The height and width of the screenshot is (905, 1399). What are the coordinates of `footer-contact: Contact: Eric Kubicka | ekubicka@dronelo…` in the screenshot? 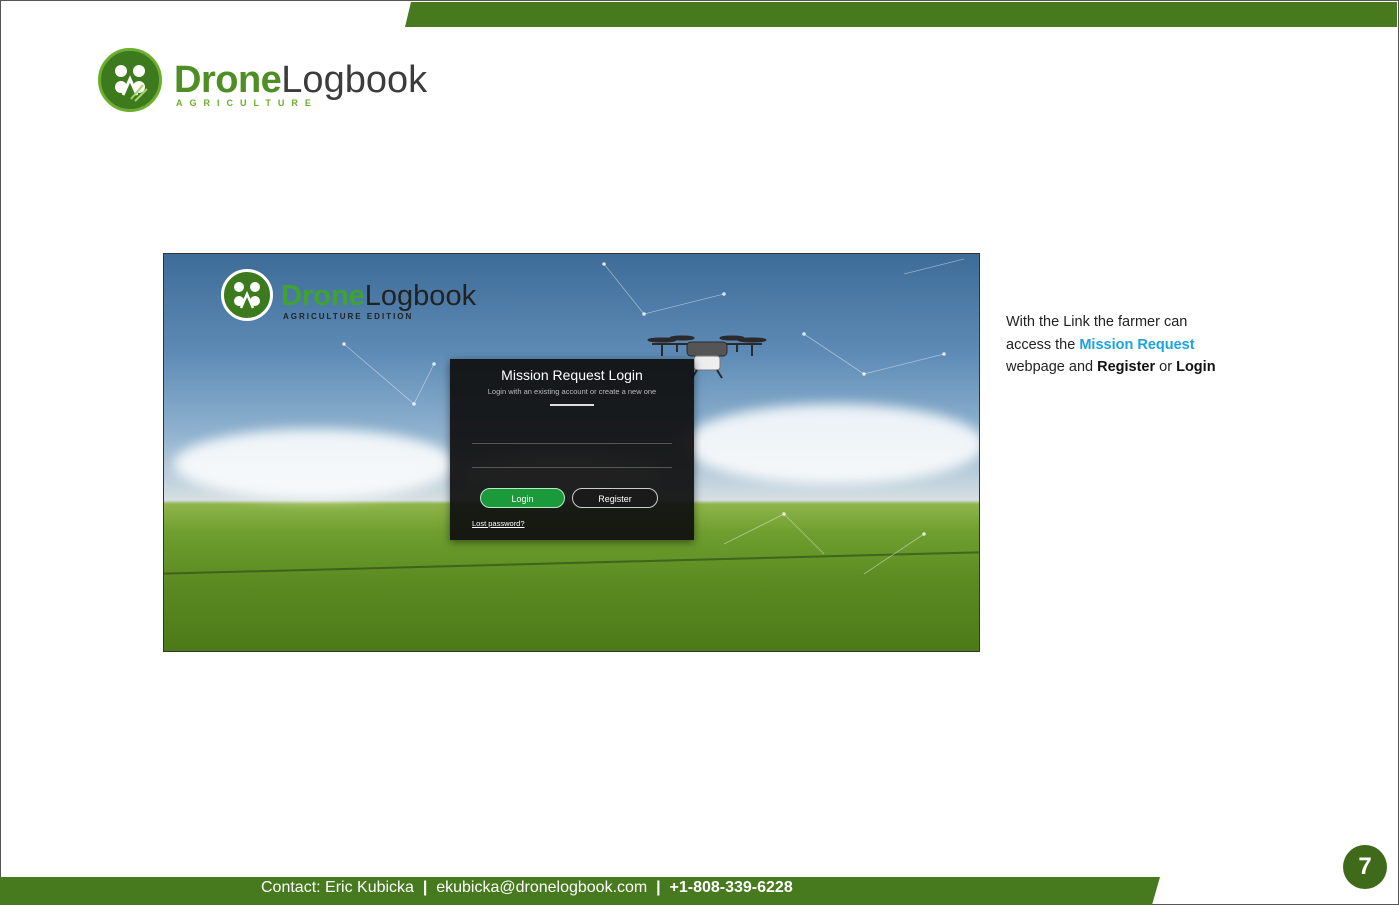 It's located at (527, 891).